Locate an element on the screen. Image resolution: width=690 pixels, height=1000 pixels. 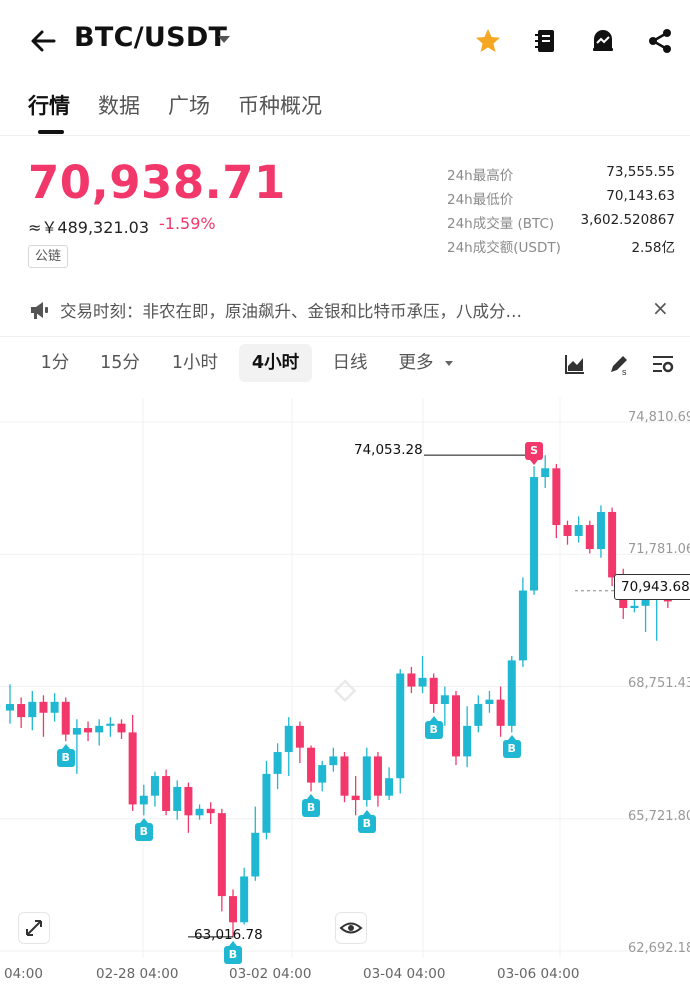
stat-label: 24h最低价 is located at coordinates (480, 200).